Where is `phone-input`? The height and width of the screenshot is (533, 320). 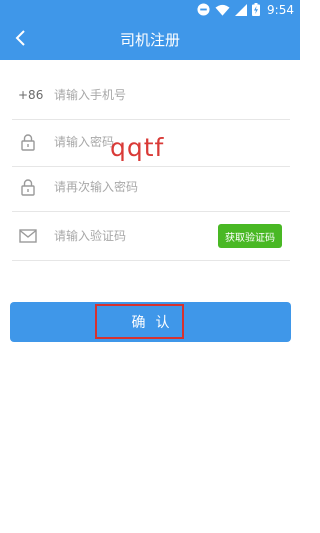 phone-input is located at coordinates (134, 95).